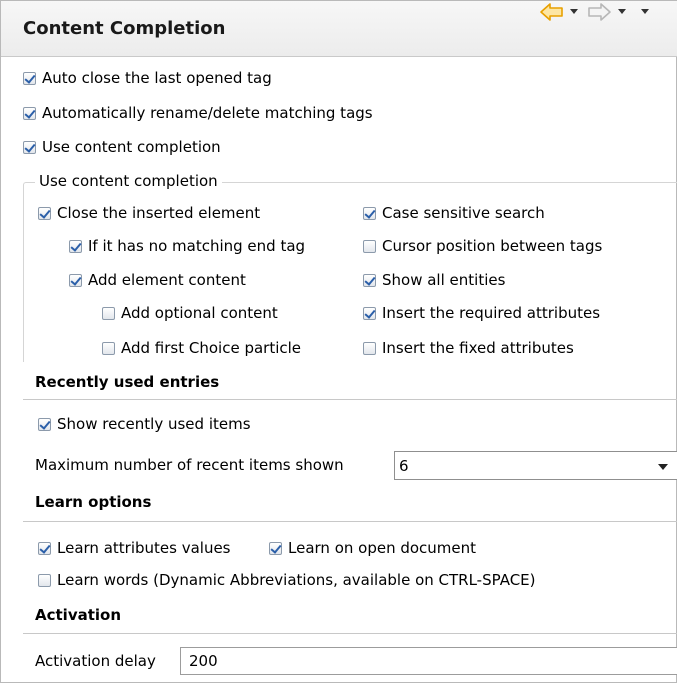  I want to click on checkbox-label: Learn attributes values, so click(144, 548).